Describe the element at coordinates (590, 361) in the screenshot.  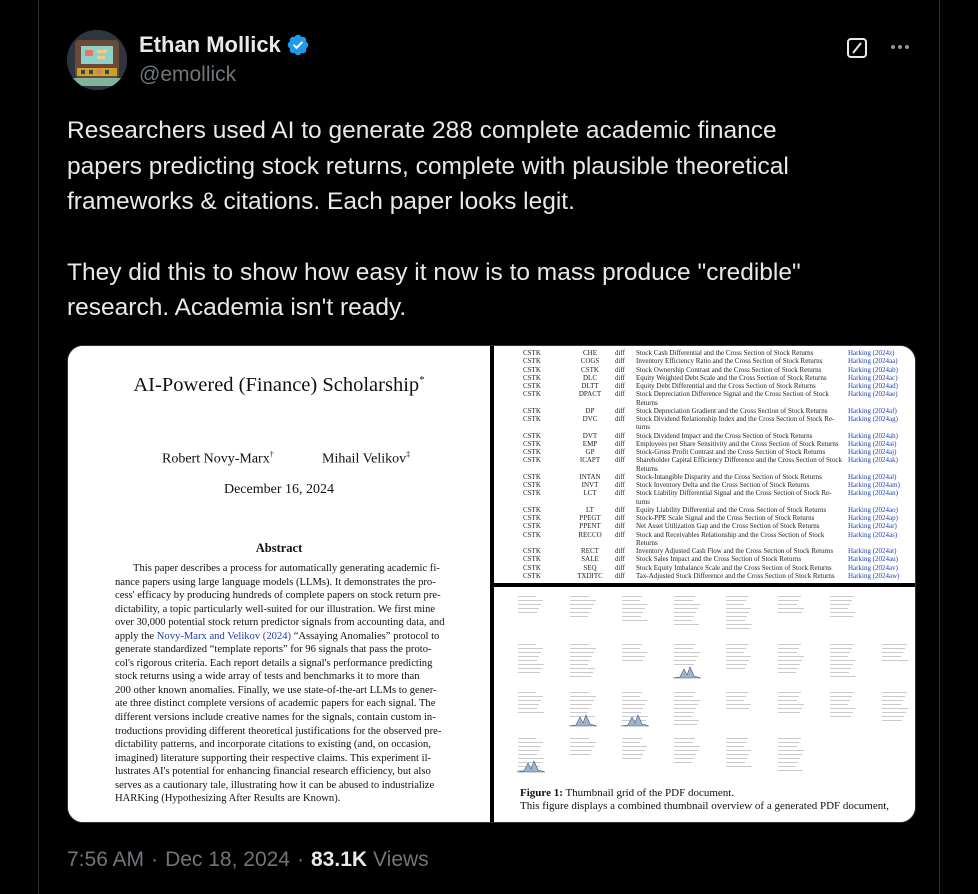
I see `table-cell-signal: COGS` at that location.